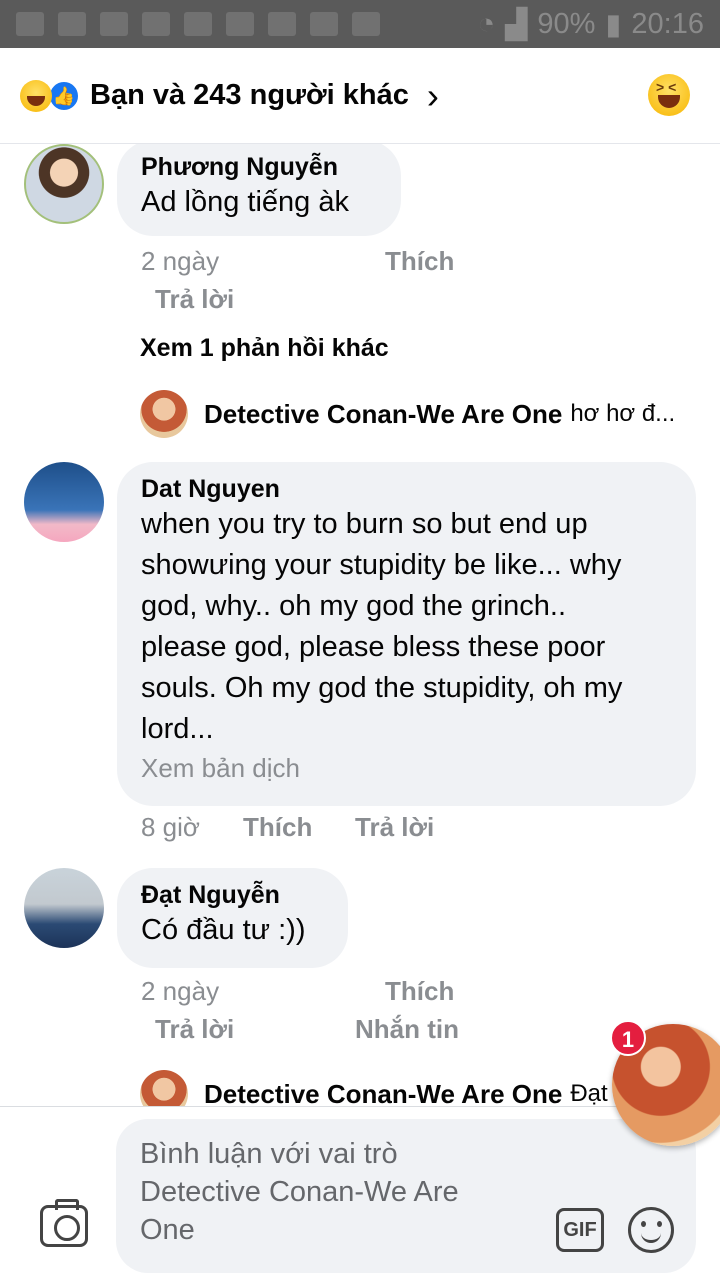  What do you see at coordinates (259, 167) in the screenshot?
I see `comment-author: Phương Nguyễn` at bounding box center [259, 167].